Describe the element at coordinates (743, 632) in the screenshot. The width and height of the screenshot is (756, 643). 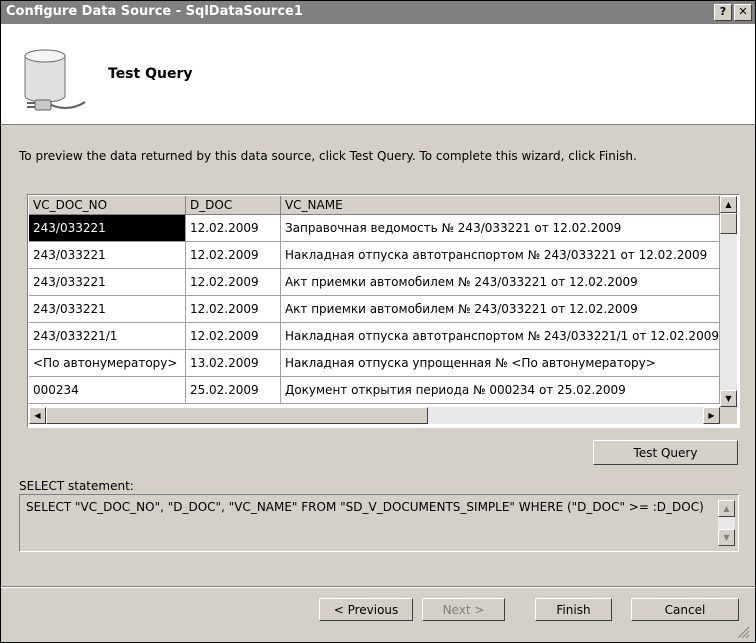
I see `resize-grip-icon` at that location.